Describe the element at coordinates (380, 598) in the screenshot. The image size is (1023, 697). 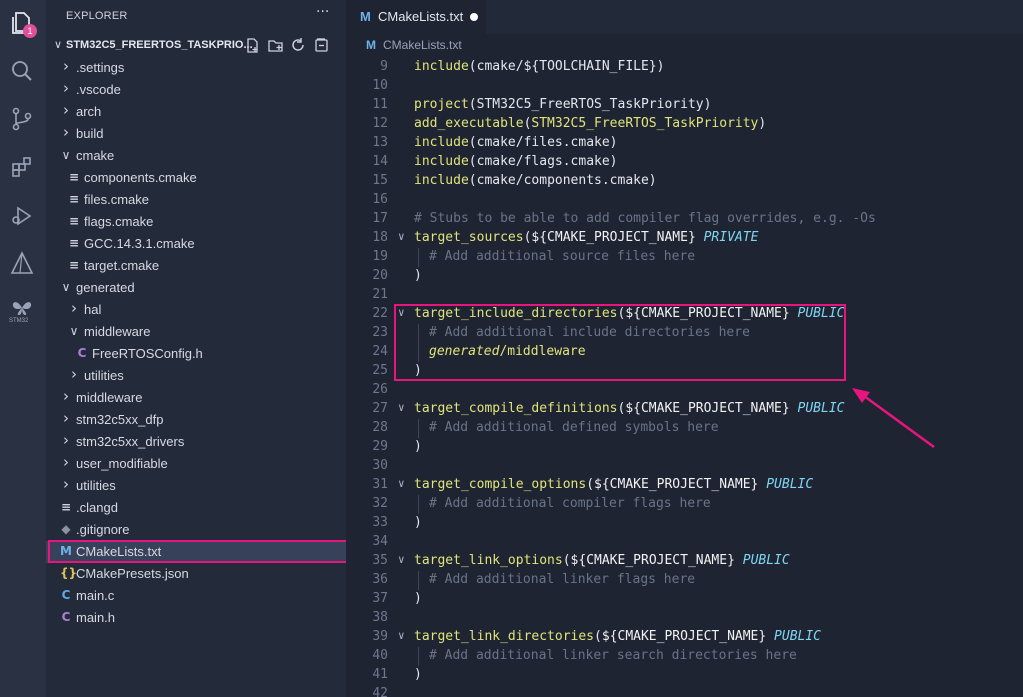
I see `line-number: 37` at that location.